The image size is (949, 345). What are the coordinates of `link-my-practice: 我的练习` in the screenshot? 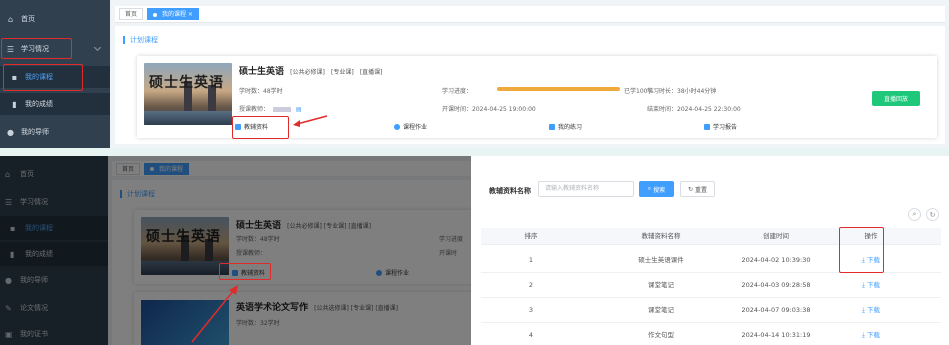 It's located at (565, 126).